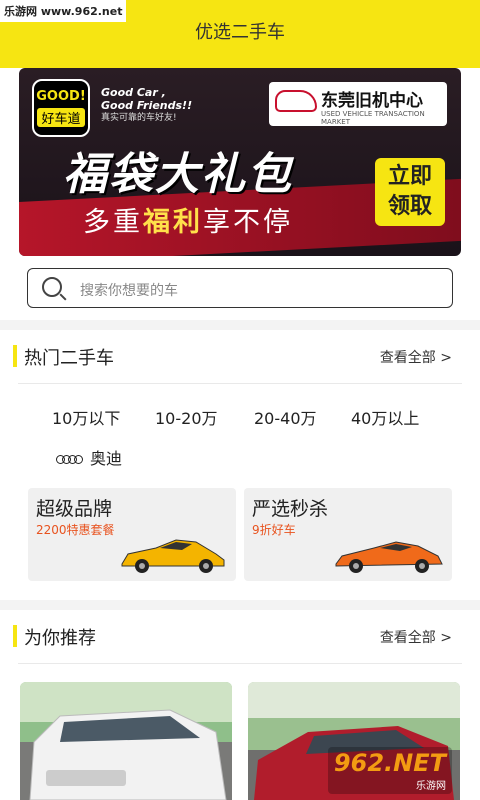  What do you see at coordinates (348, 534) in the screenshot?
I see `promo-card-flash-sale: 严选秒杀 9折好车` at bounding box center [348, 534].